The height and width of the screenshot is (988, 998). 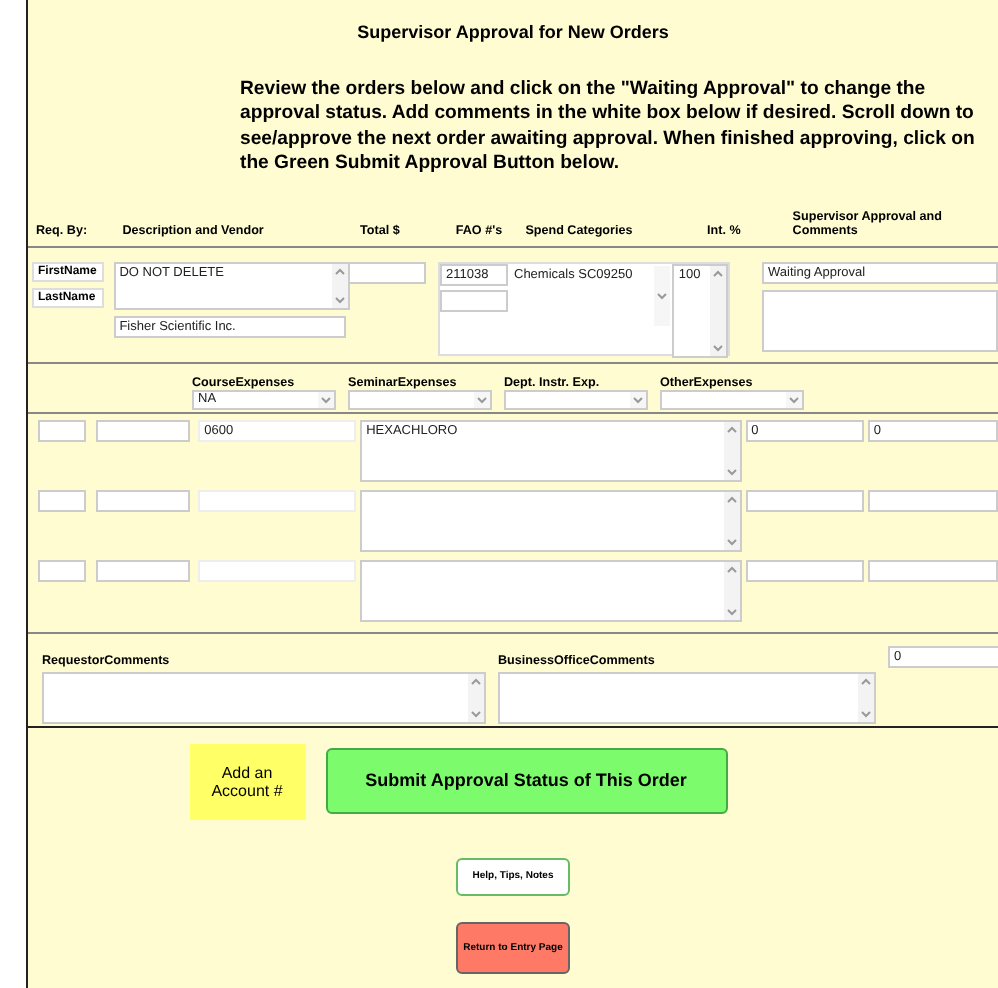 What do you see at coordinates (386, 272) in the screenshot?
I see `total-field` at bounding box center [386, 272].